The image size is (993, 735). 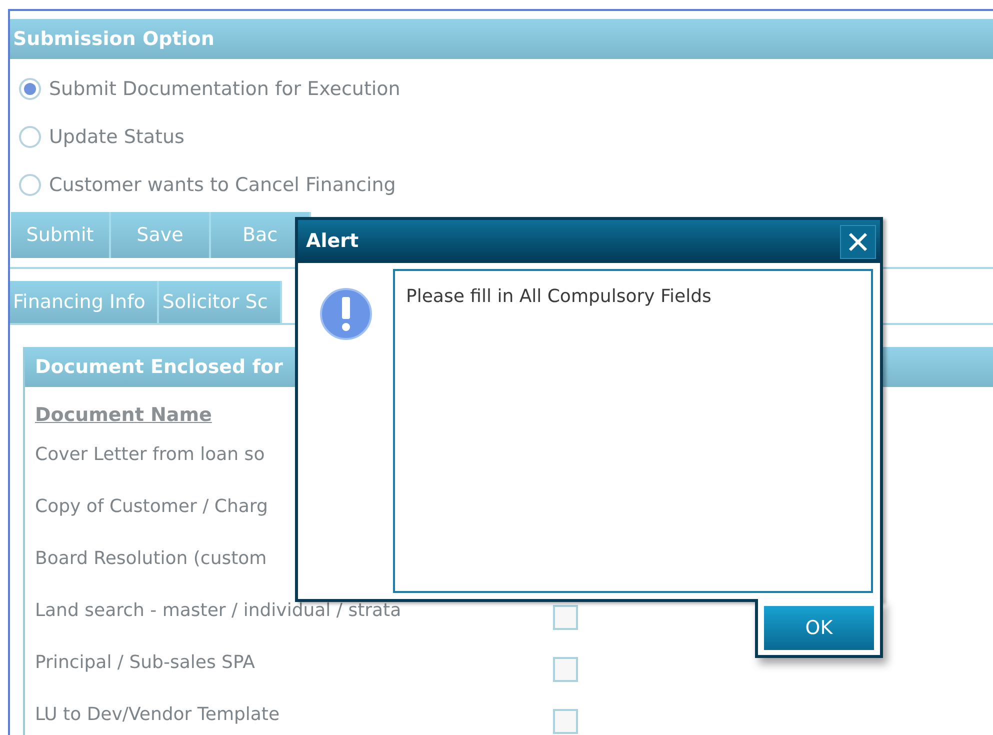 What do you see at coordinates (819, 628) in the screenshot?
I see `ok-button: OK` at bounding box center [819, 628].